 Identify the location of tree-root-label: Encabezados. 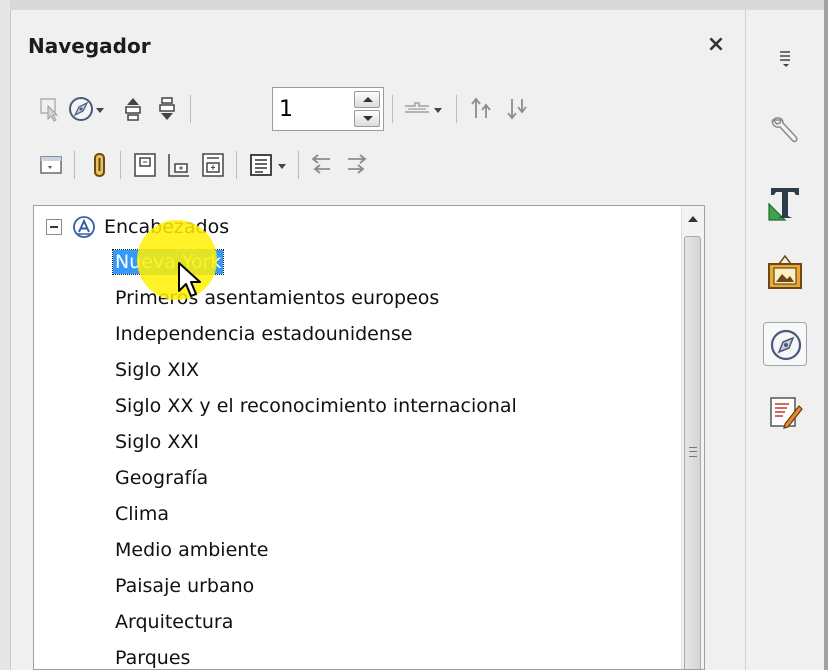
(167, 227).